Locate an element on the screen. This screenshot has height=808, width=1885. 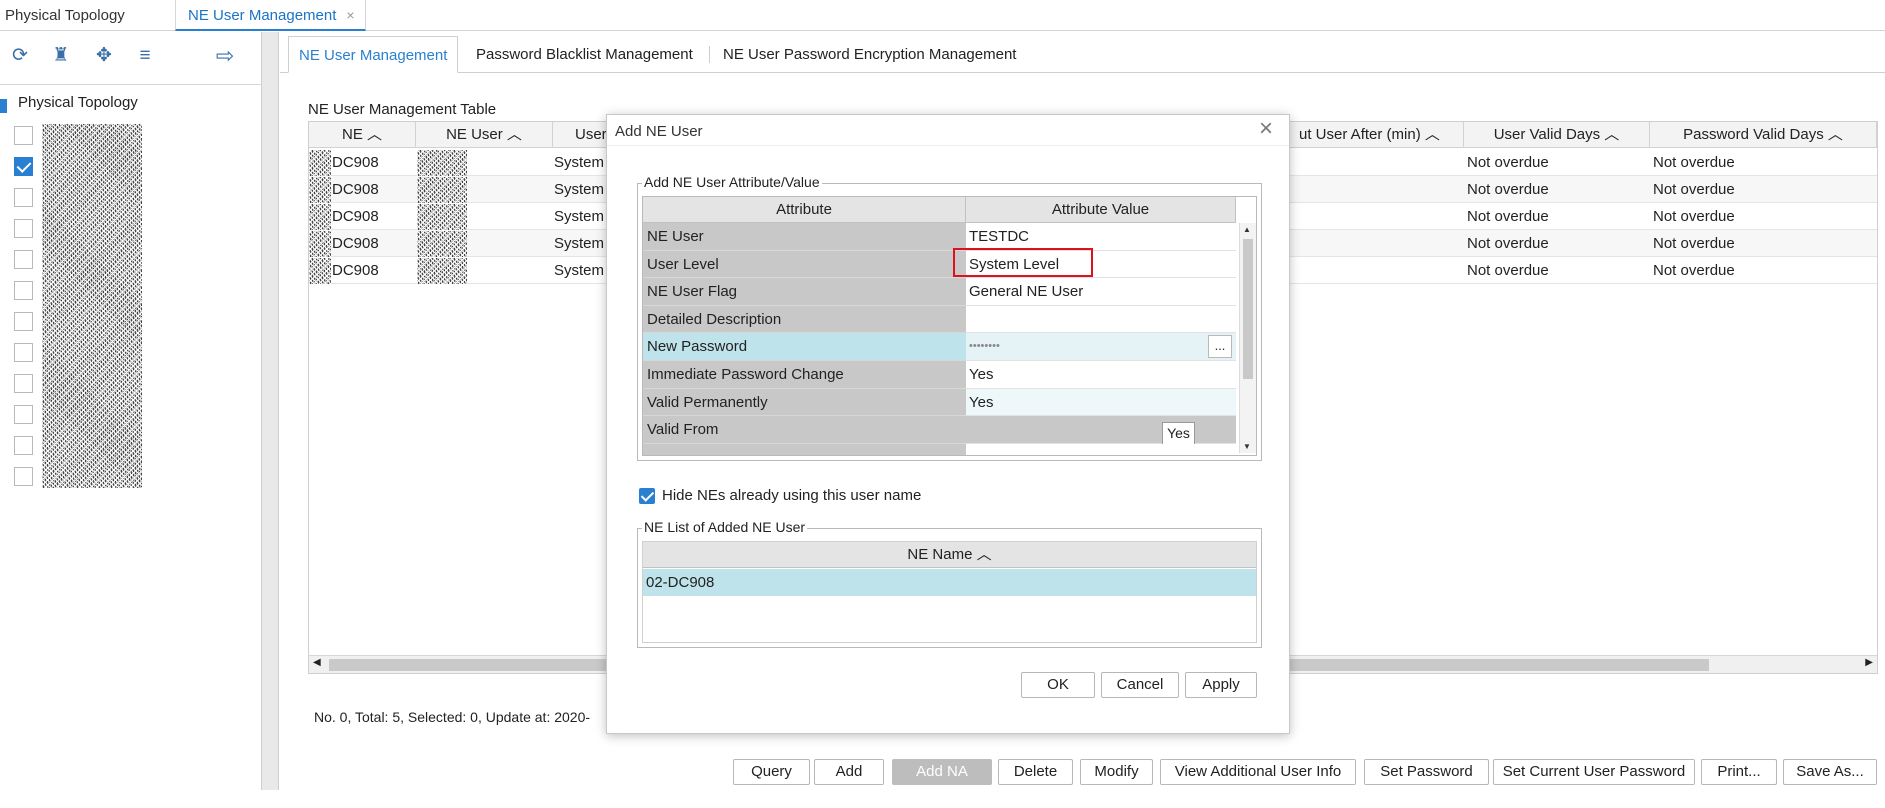
column-header-ne-user: NE User ︿ is located at coordinates (484, 135).